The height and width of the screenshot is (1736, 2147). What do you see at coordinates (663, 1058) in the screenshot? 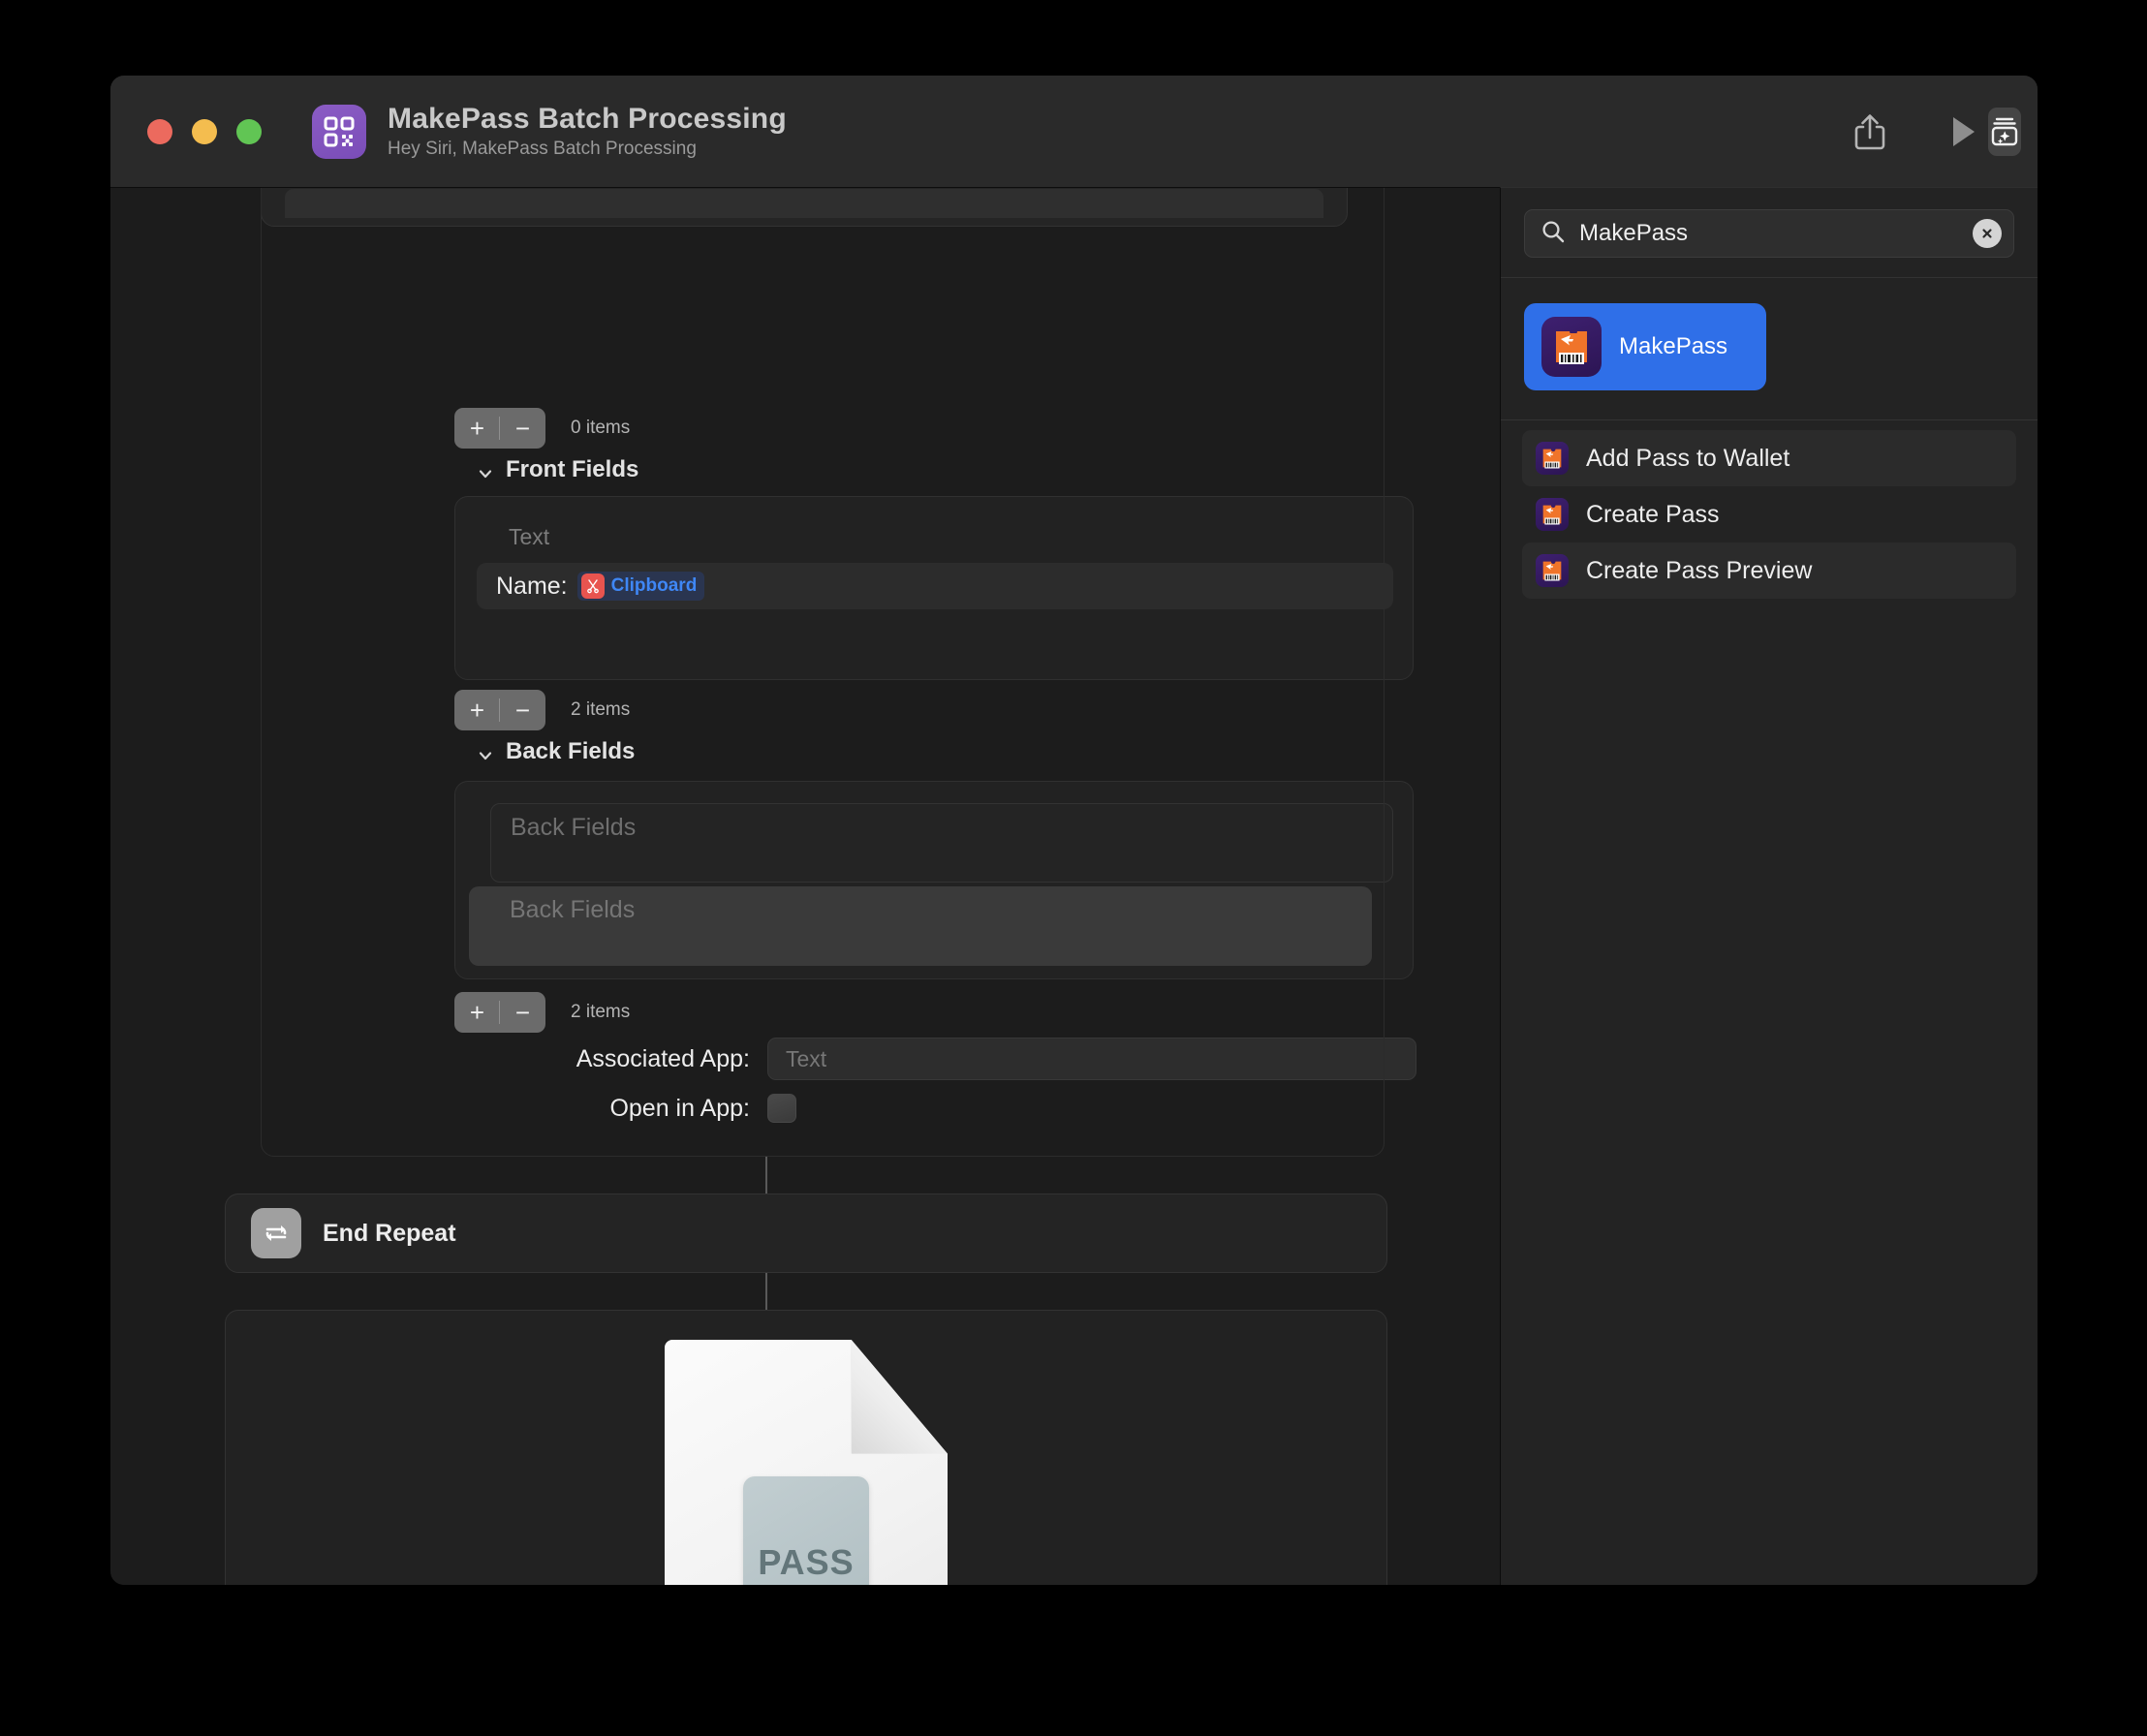
I see `associated-app-label: Associated App:` at bounding box center [663, 1058].